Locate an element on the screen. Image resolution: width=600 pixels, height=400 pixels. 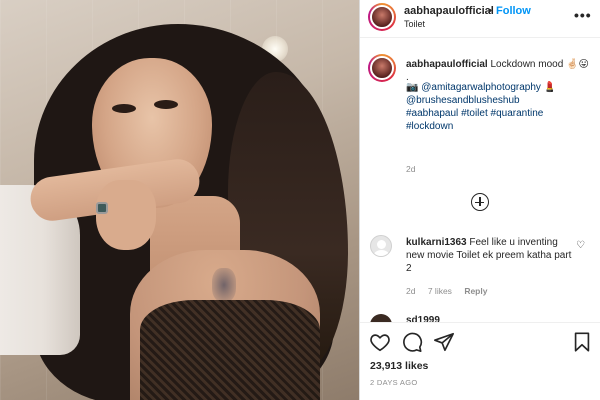
comment-meta: 2d 7 likes Reply is located at coordinates (451, 291).